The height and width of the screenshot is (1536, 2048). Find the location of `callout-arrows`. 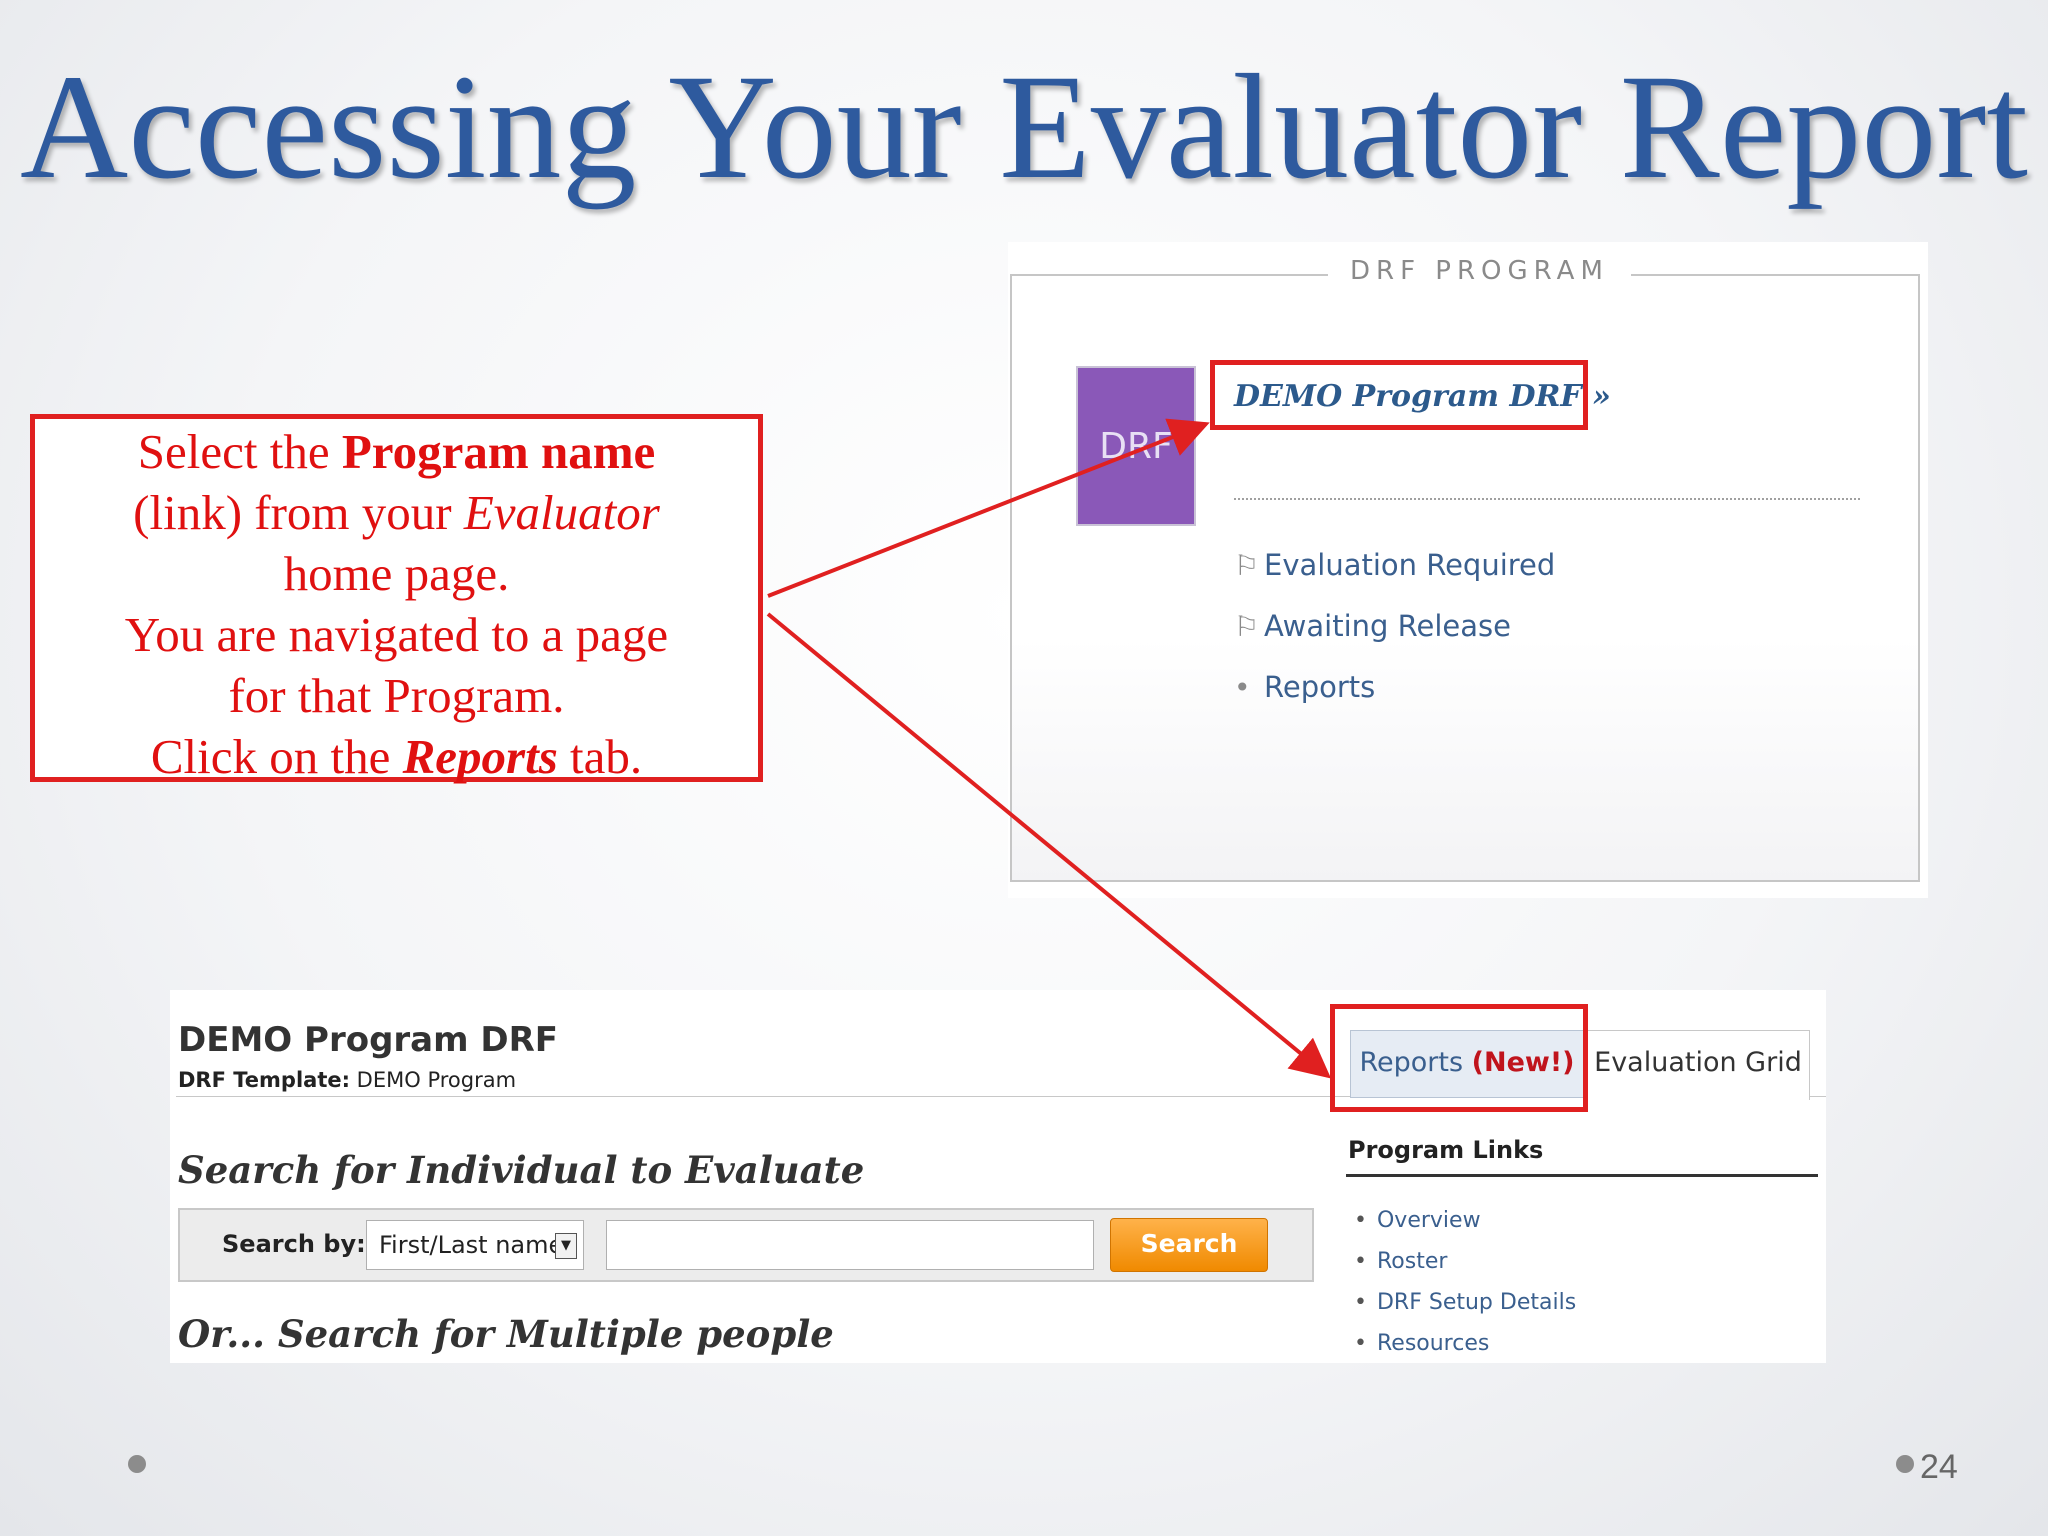

callout-arrows is located at coordinates (1049, 748).